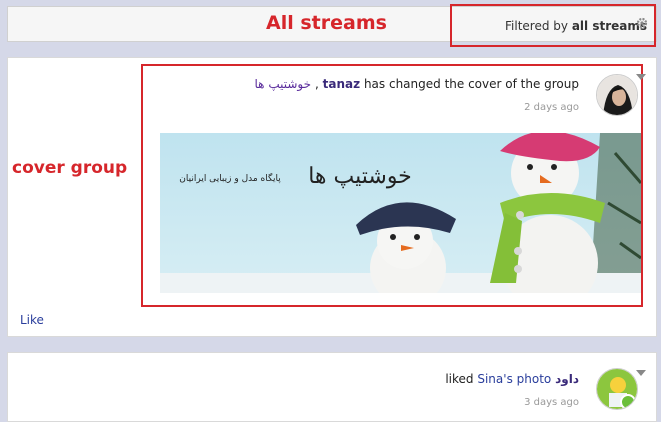  Describe the element at coordinates (642, 23) in the screenshot. I see `gear-icon` at that location.